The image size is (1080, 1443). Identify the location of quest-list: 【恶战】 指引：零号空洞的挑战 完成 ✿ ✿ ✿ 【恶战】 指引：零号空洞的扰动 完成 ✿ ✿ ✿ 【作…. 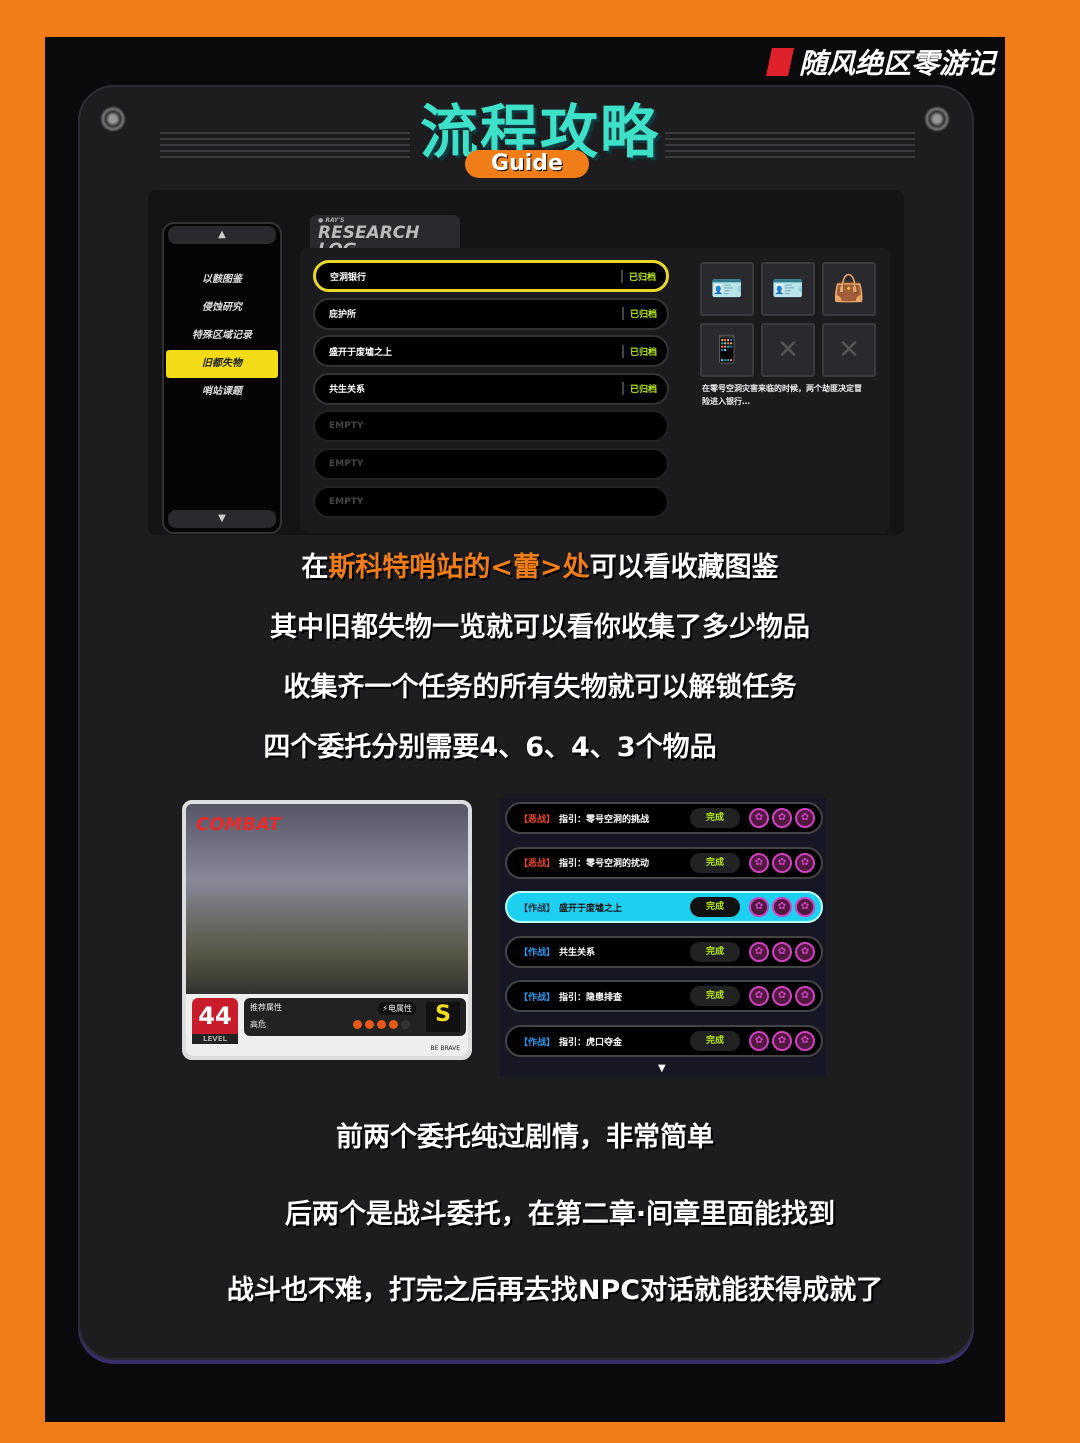
(663, 937).